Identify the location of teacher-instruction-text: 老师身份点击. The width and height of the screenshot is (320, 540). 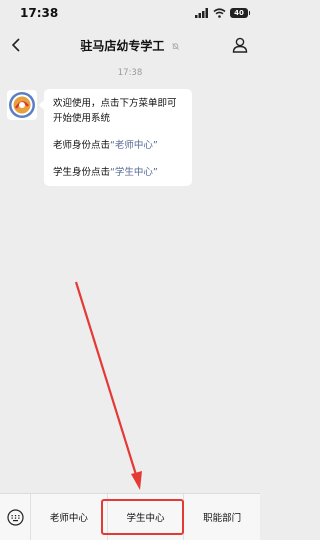
(82, 145).